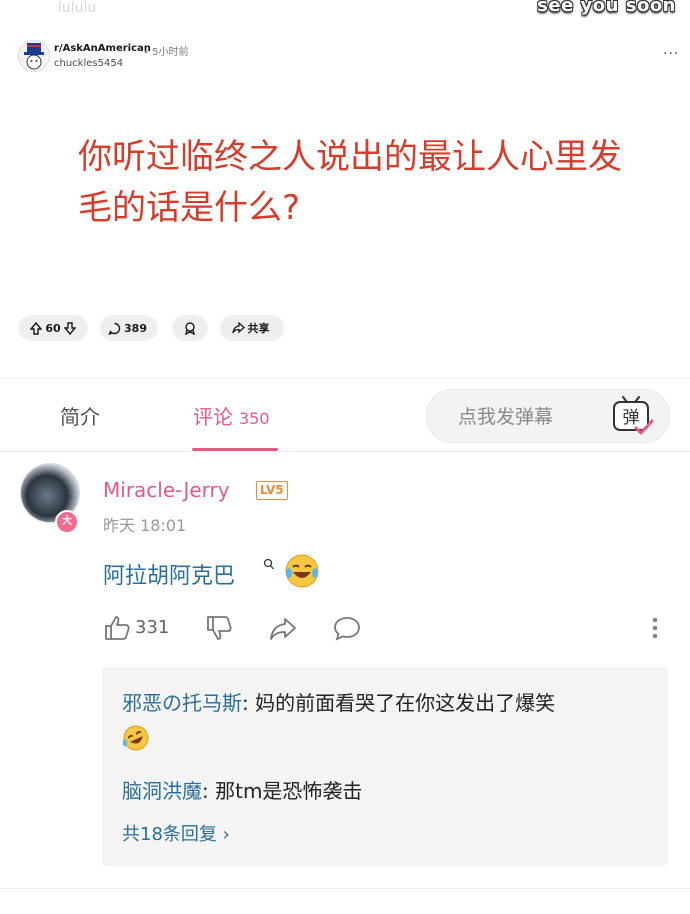 The width and height of the screenshot is (690, 914). What do you see at coordinates (169, 574) in the screenshot?
I see `comment-text: 阿拉胡阿克巴` at bounding box center [169, 574].